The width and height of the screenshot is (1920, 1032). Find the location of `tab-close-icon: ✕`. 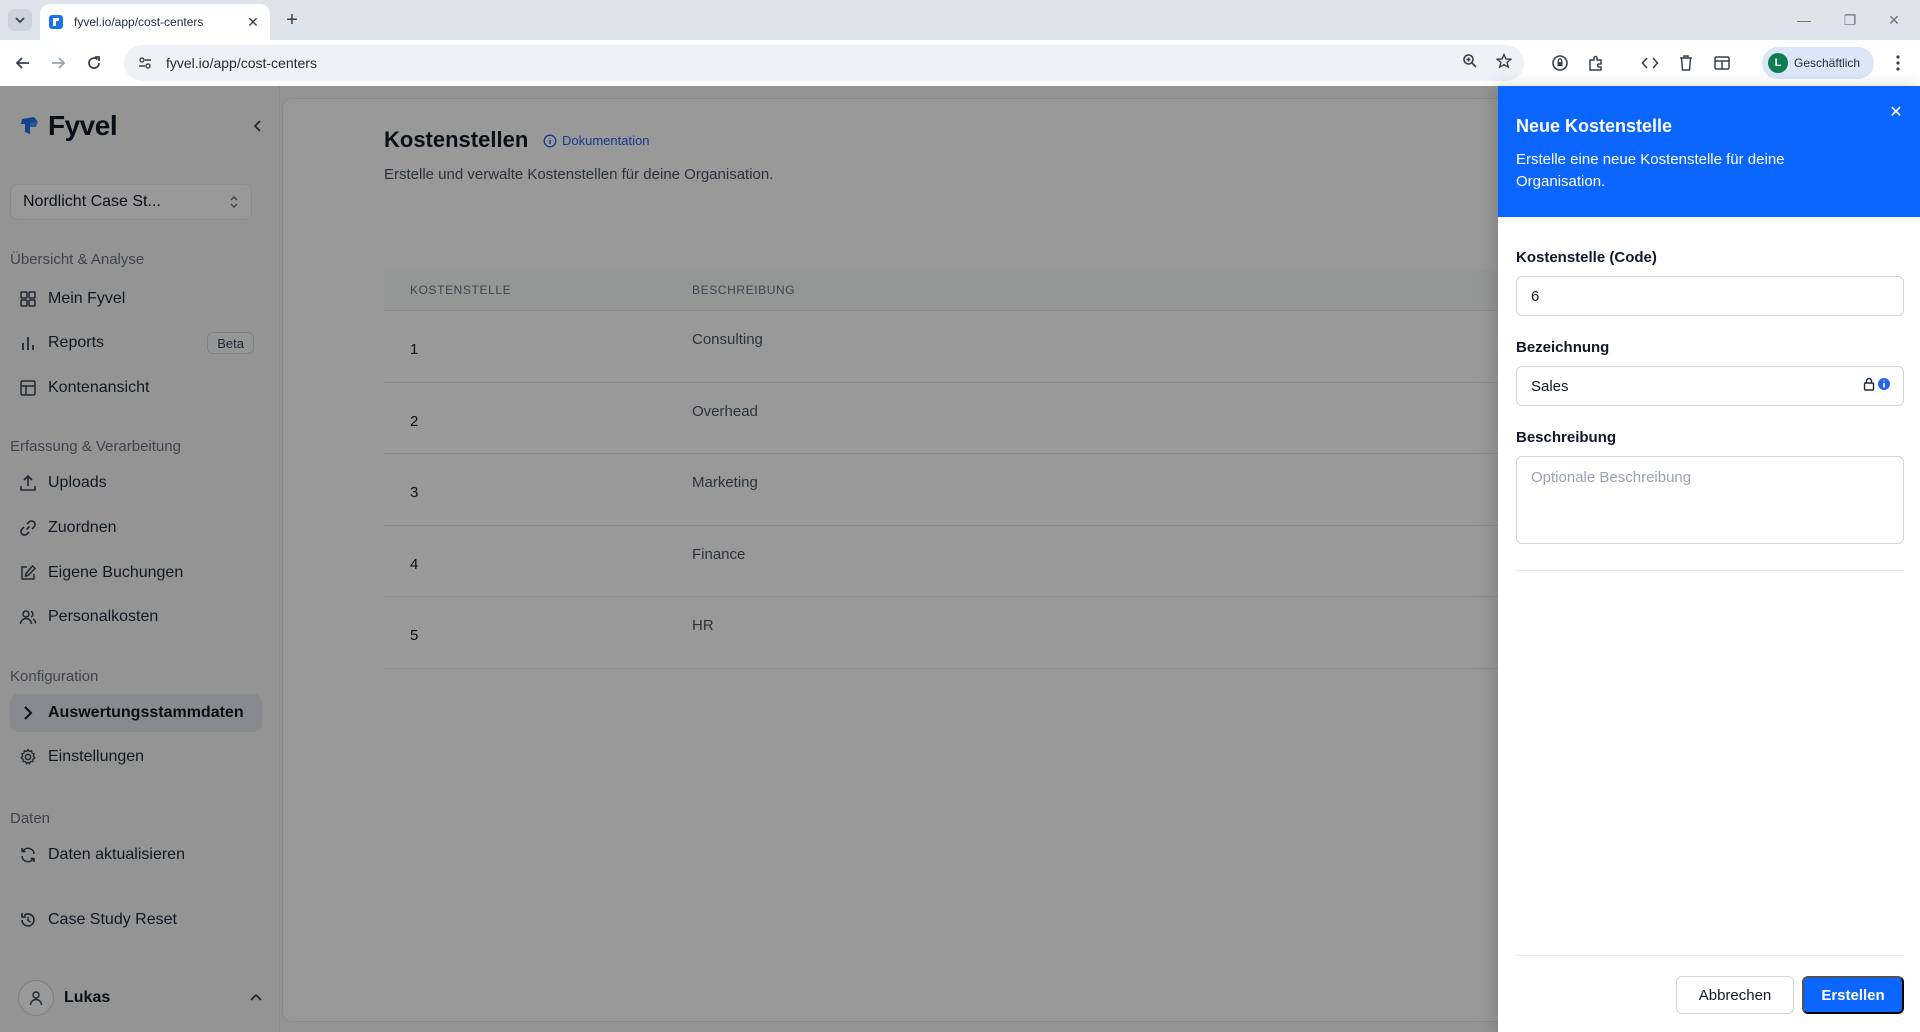

tab-close-icon: ✕ is located at coordinates (253, 22).